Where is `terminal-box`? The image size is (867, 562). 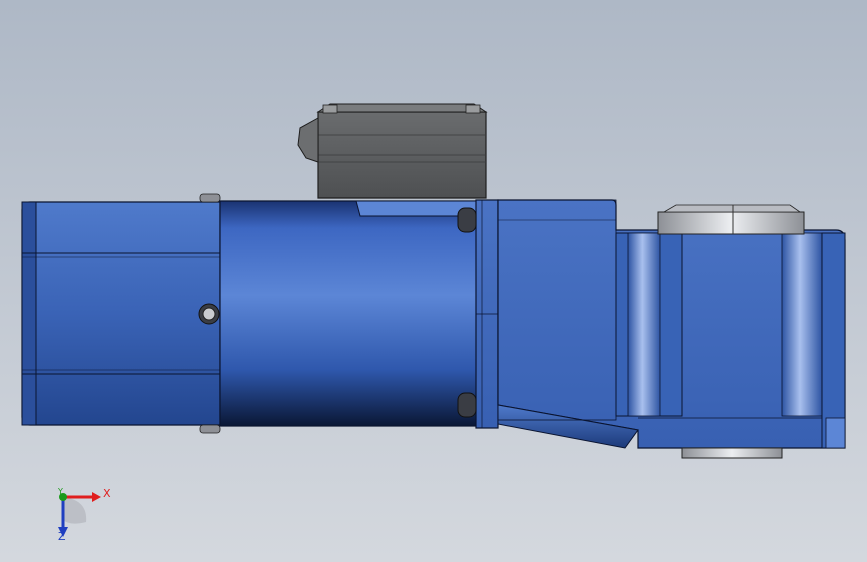
terminal-box is located at coordinates (392, 151).